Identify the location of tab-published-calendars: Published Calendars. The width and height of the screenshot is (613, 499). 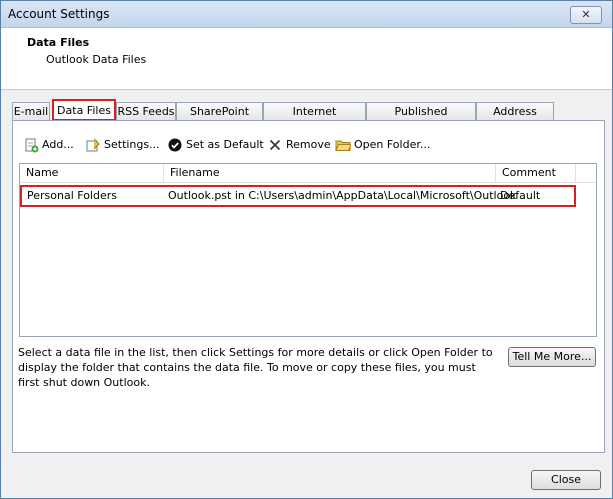
(421, 119).